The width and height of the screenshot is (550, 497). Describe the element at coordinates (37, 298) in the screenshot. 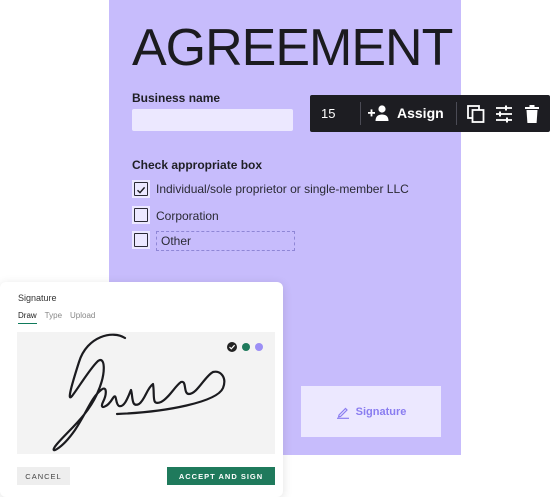

I see `signature-panel-title: Signature` at that location.